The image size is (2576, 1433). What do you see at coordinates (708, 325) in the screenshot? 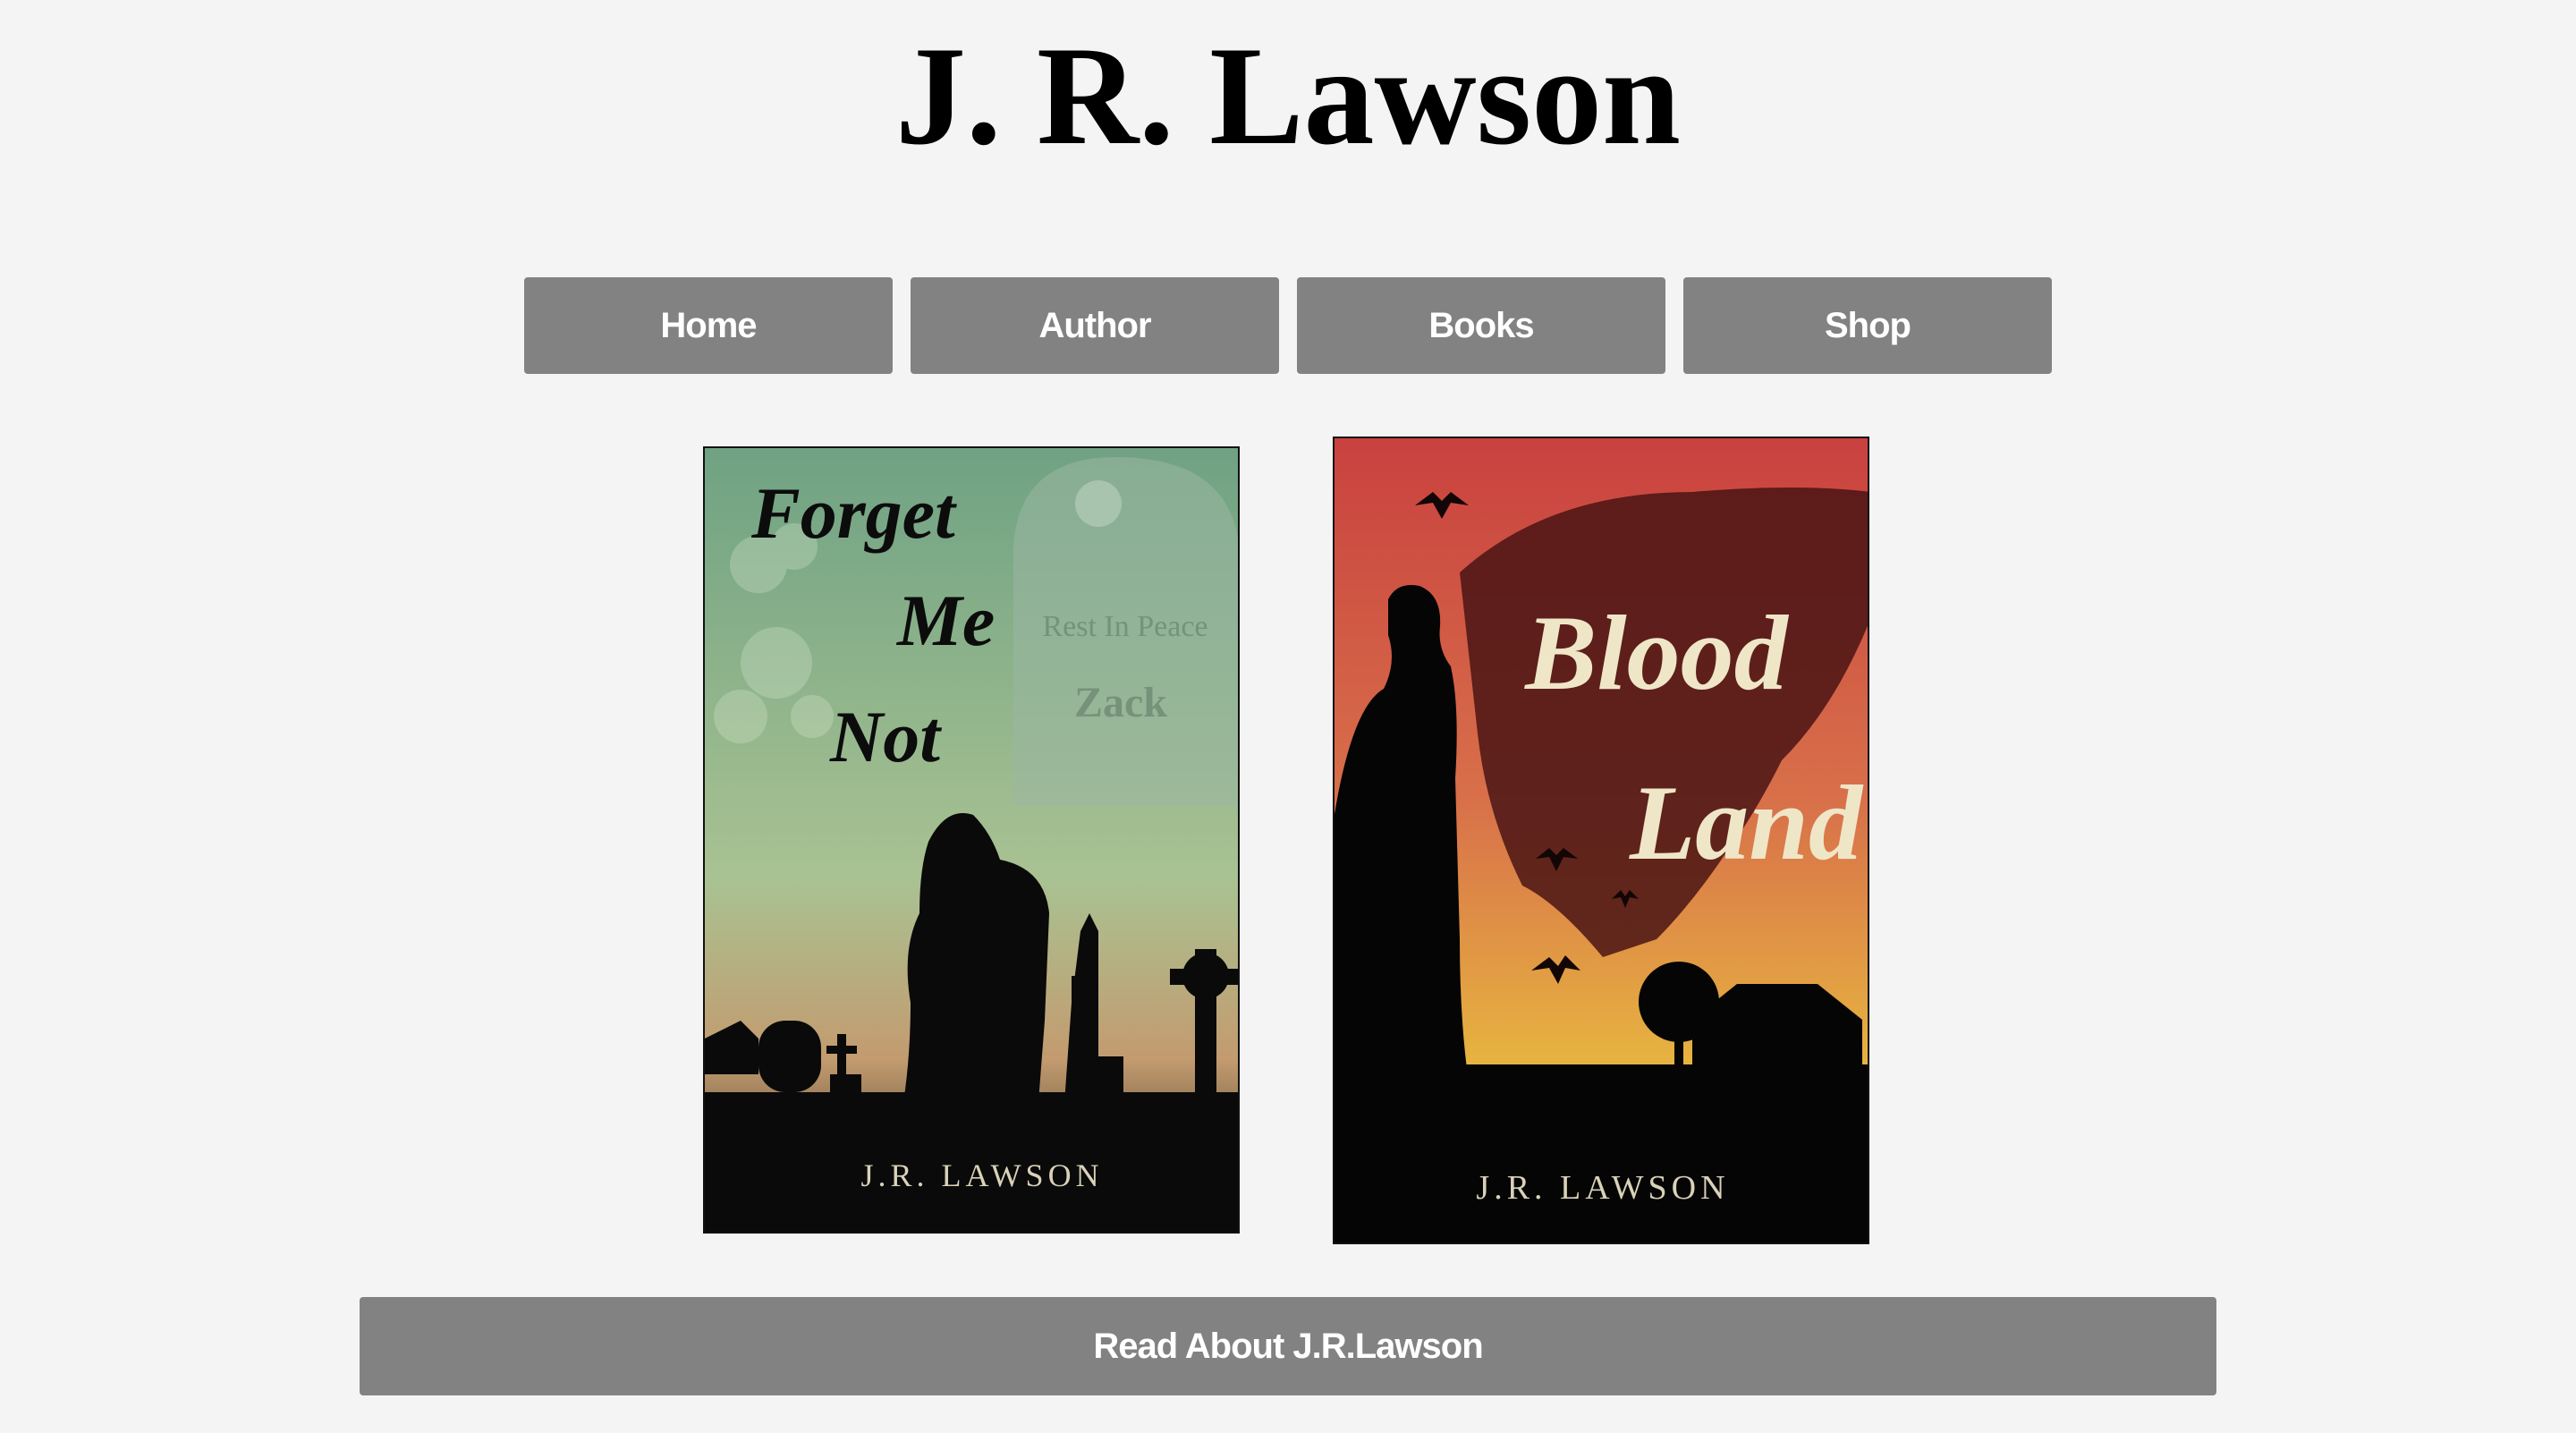
I see `nav-home-button: Home` at bounding box center [708, 325].